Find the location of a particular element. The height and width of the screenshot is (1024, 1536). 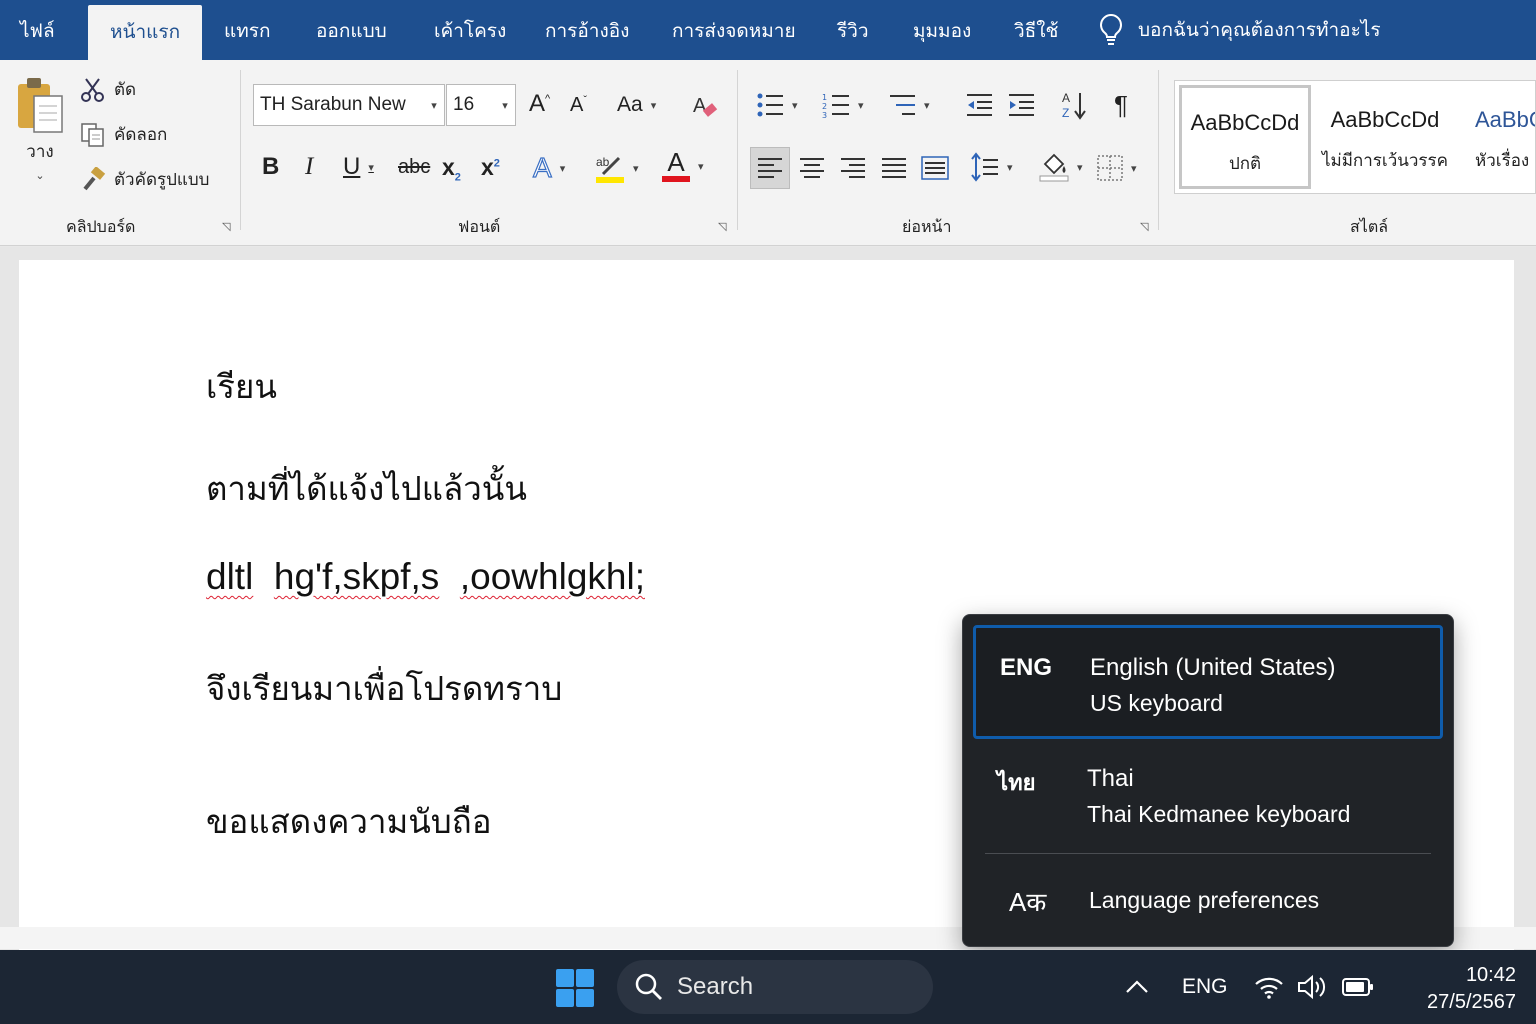

battery-icon is located at coordinates (1358, 987).